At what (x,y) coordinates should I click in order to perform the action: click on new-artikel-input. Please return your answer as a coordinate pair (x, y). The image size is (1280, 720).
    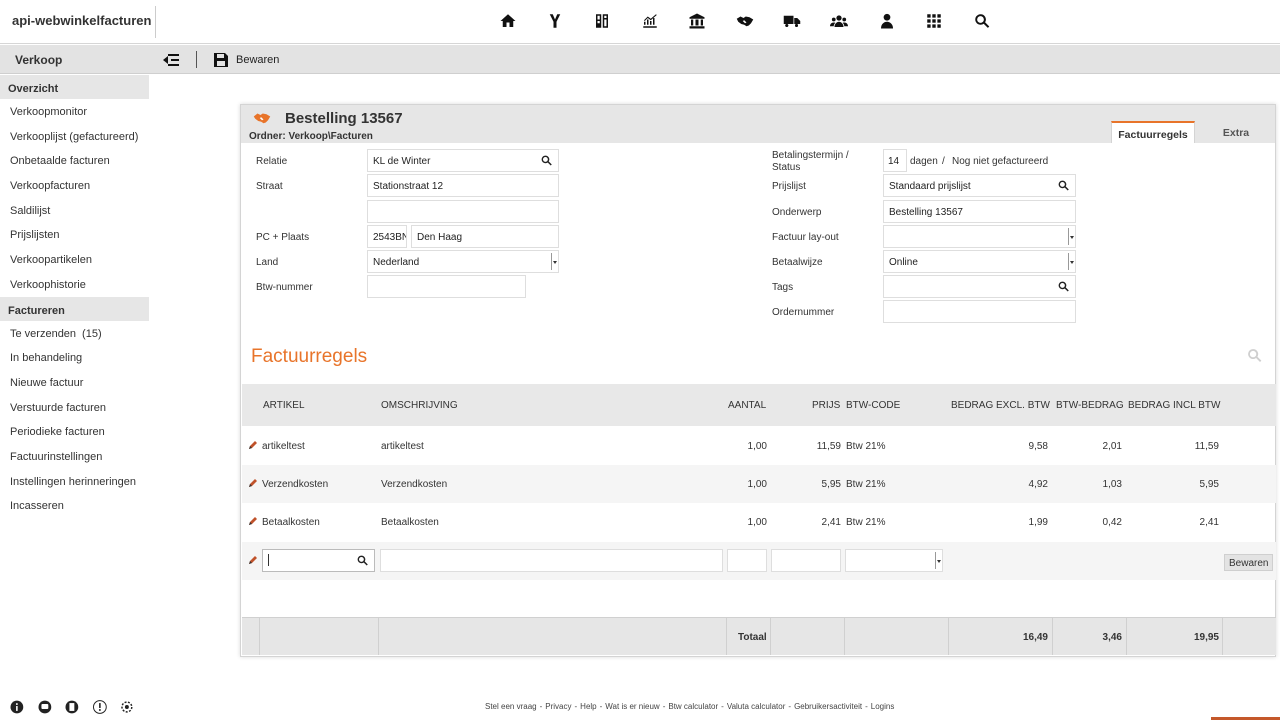
    Looking at the image, I should click on (318, 560).